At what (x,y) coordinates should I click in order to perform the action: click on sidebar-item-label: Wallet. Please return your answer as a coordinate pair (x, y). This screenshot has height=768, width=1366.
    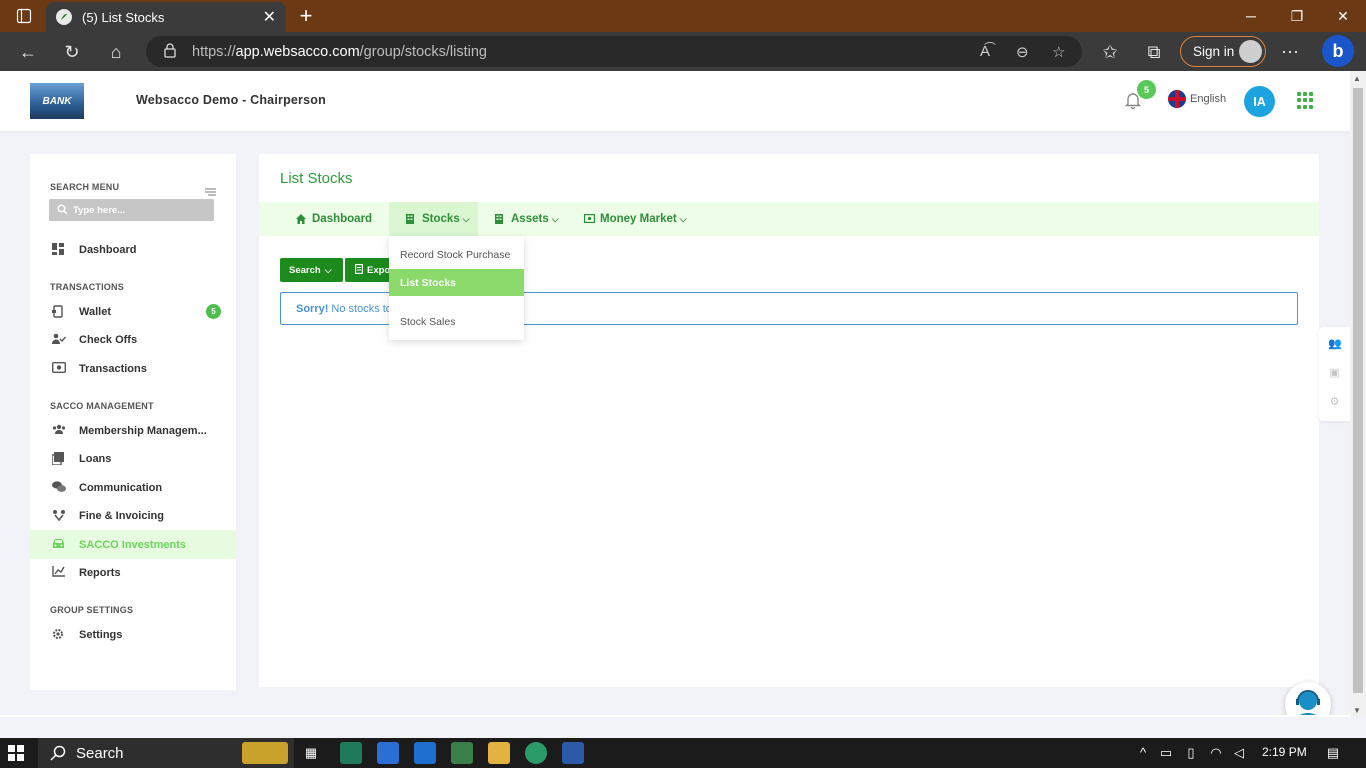
    Looking at the image, I should click on (95, 311).